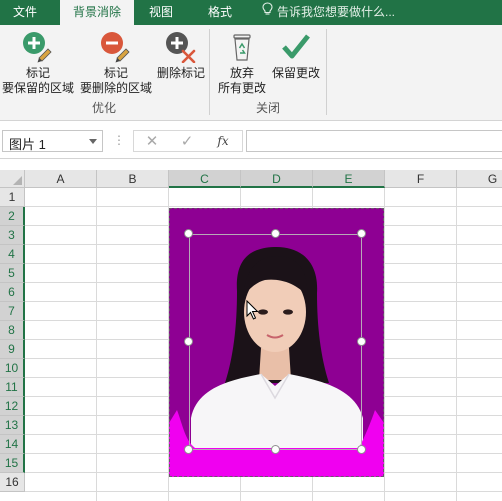 The image size is (502, 501). I want to click on discard-all-changes-button: 放弃 所有更改, so click(242, 63).